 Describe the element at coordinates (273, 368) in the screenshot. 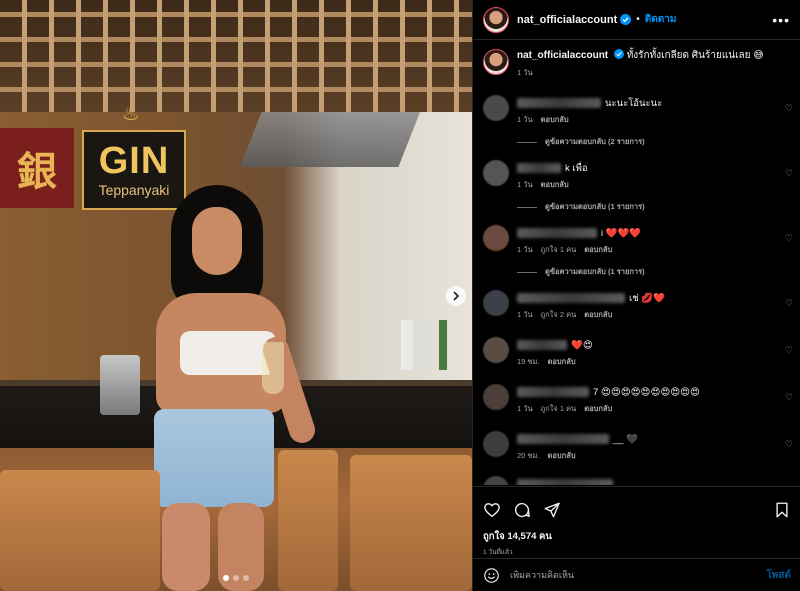

I see `wine-glass` at that location.